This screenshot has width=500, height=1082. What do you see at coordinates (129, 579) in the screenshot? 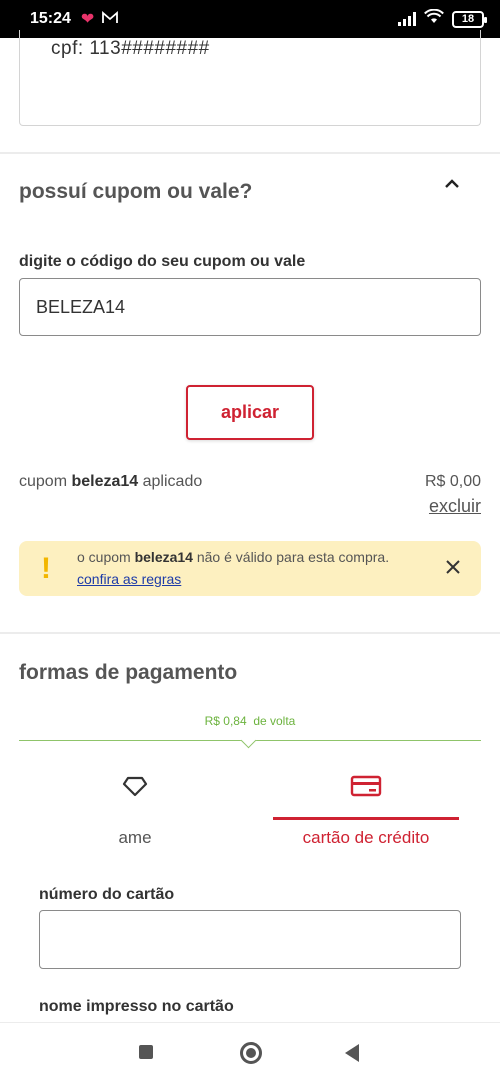
I see `rules-link: confira as regras` at bounding box center [129, 579].